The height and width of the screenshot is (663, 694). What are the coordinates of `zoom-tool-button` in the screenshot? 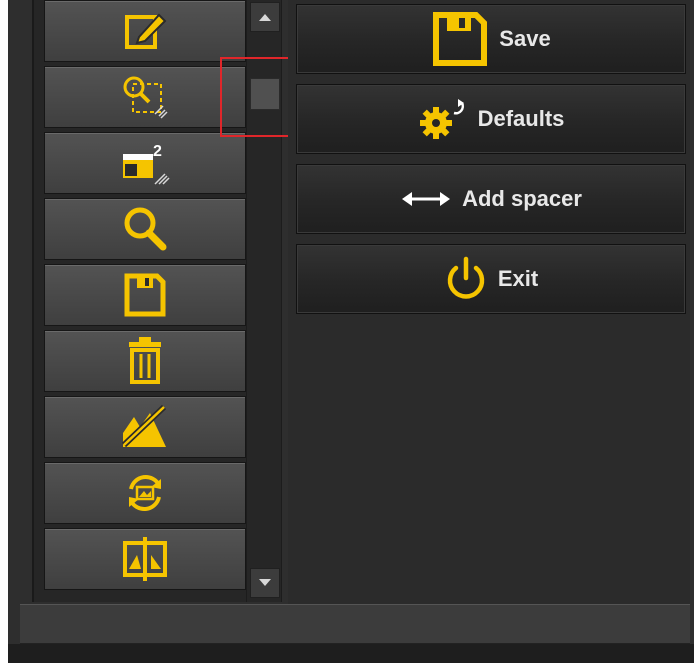 It's located at (145, 229).